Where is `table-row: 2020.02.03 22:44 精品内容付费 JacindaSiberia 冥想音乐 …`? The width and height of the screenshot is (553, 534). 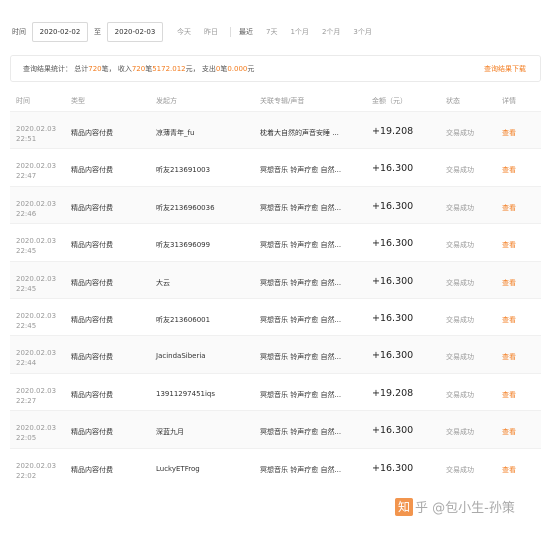 table-row: 2020.02.03 22:44 精品内容付费 JacindaSiberia 冥想音乐 … is located at coordinates (275, 354).